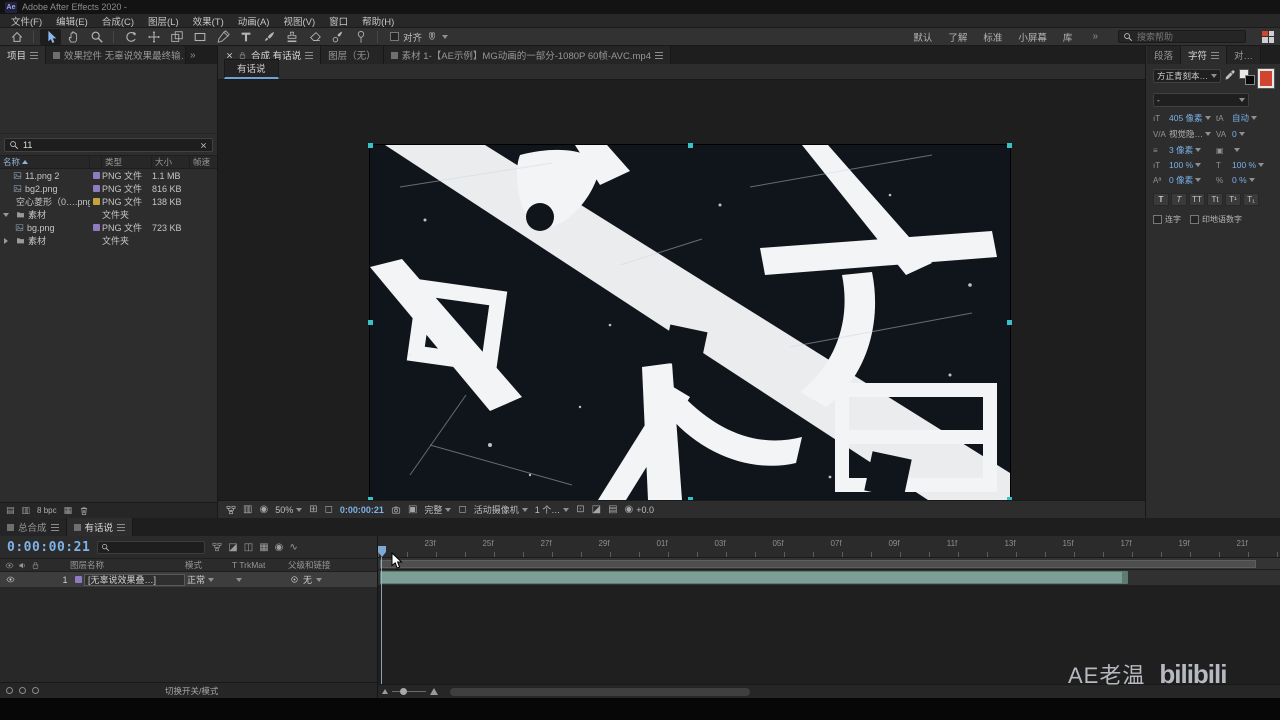 This screenshot has height=720, width=1280. I want to click on layer-trkmat-select, so click(260, 579).